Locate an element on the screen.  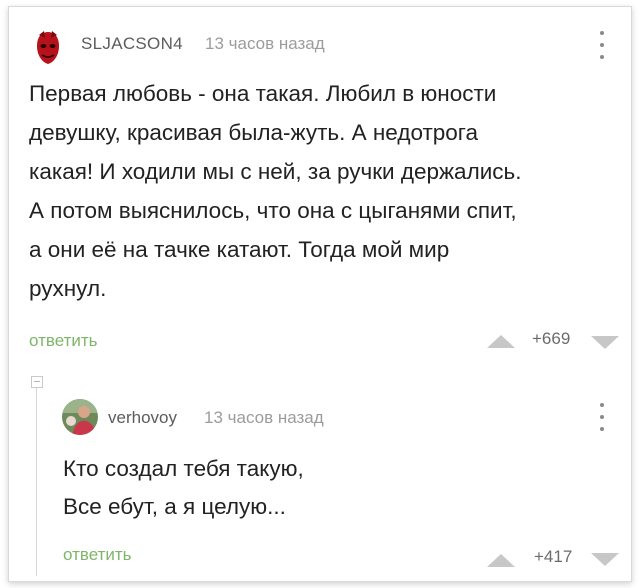
comment-username: SLJACSON4 is located at coordinates (132, 44).